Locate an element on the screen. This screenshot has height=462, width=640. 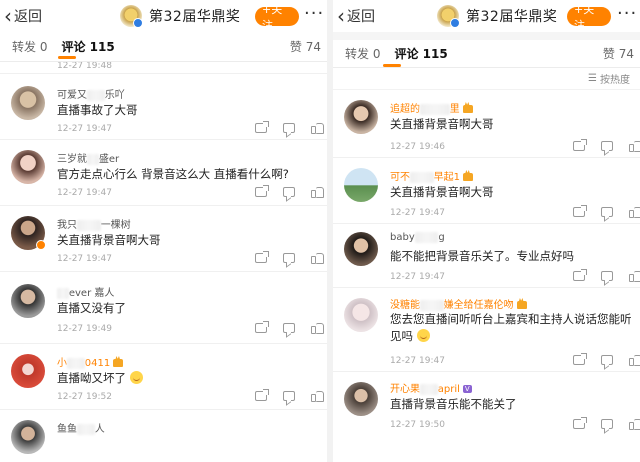
comment-time: 12-27 19:50 is located at coordinates (417, 425).